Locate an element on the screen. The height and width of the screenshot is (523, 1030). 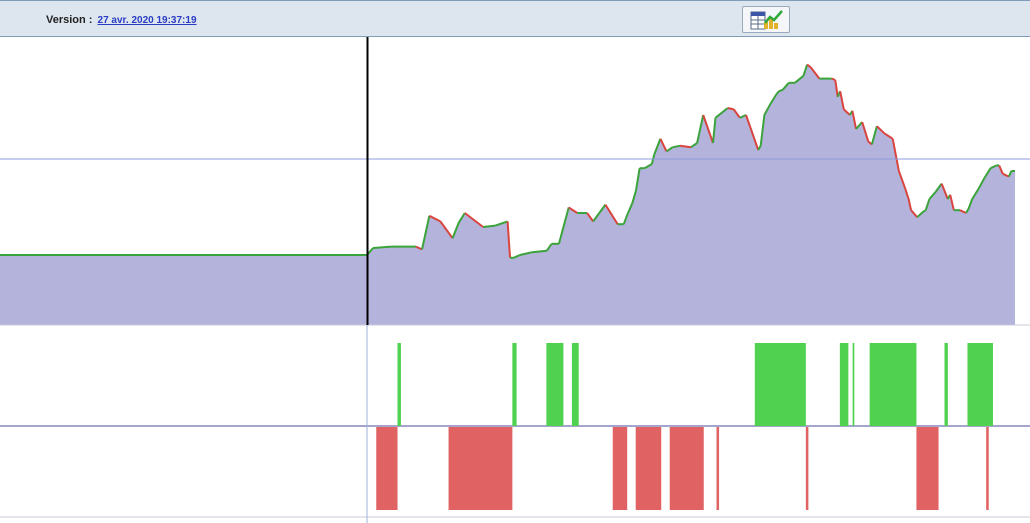
header-bar: Version : 27 avr. 2020 19:37:19 is located at coordinates (515, 18).